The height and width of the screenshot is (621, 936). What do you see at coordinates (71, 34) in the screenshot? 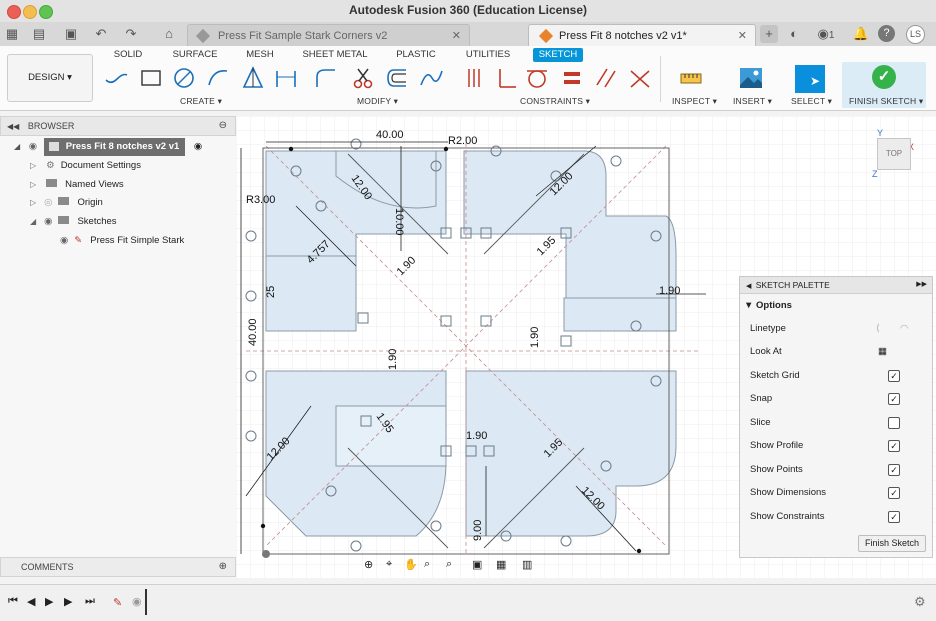
I see `save-icon: ▣` at bounding box center [71, 34].